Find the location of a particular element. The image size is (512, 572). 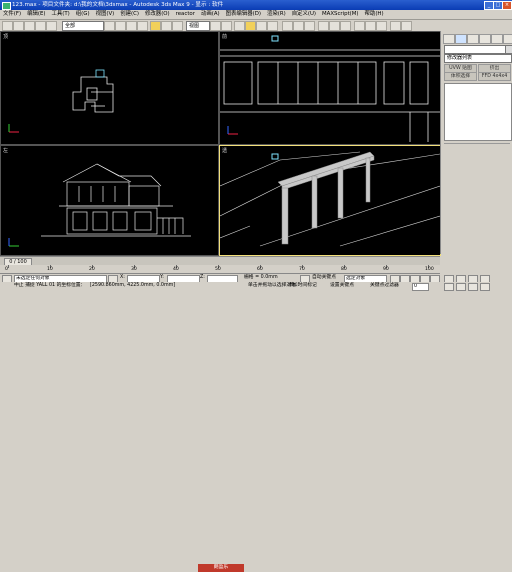

track-tick-label: 40 is located at coordinates (176, 269).